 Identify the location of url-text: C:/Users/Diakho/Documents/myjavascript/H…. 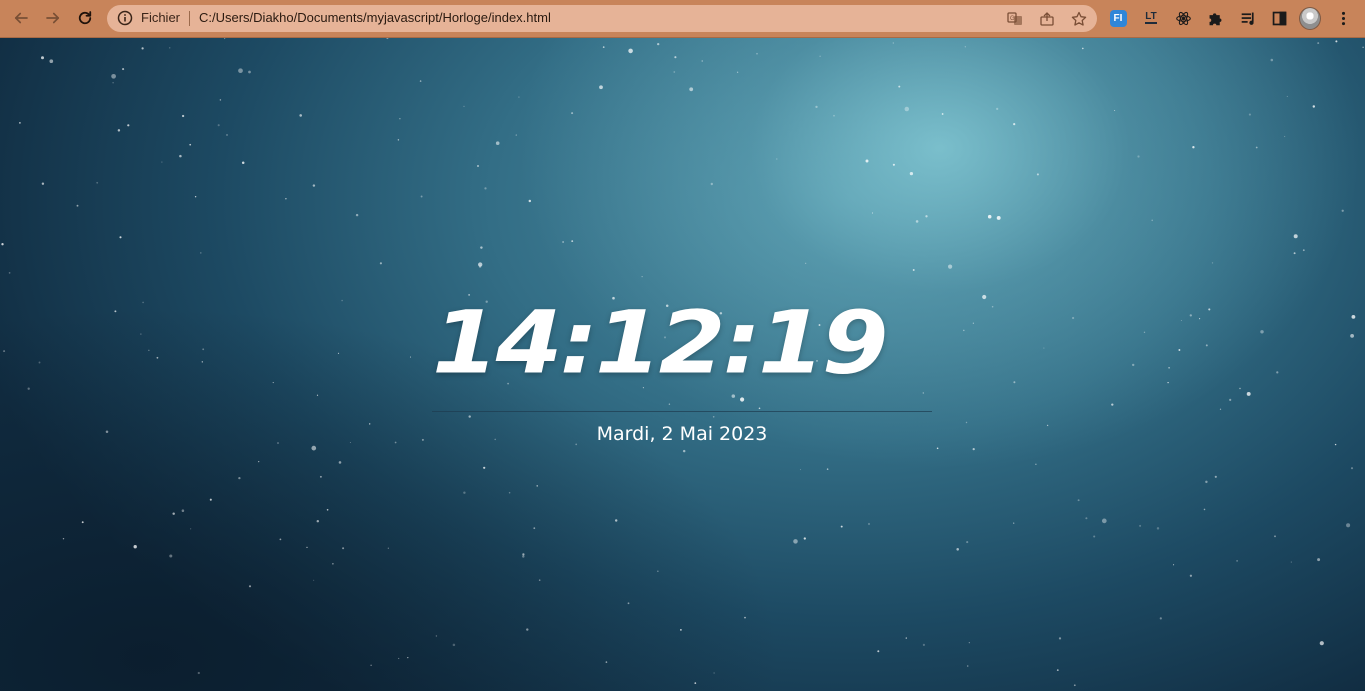
(375, 17).